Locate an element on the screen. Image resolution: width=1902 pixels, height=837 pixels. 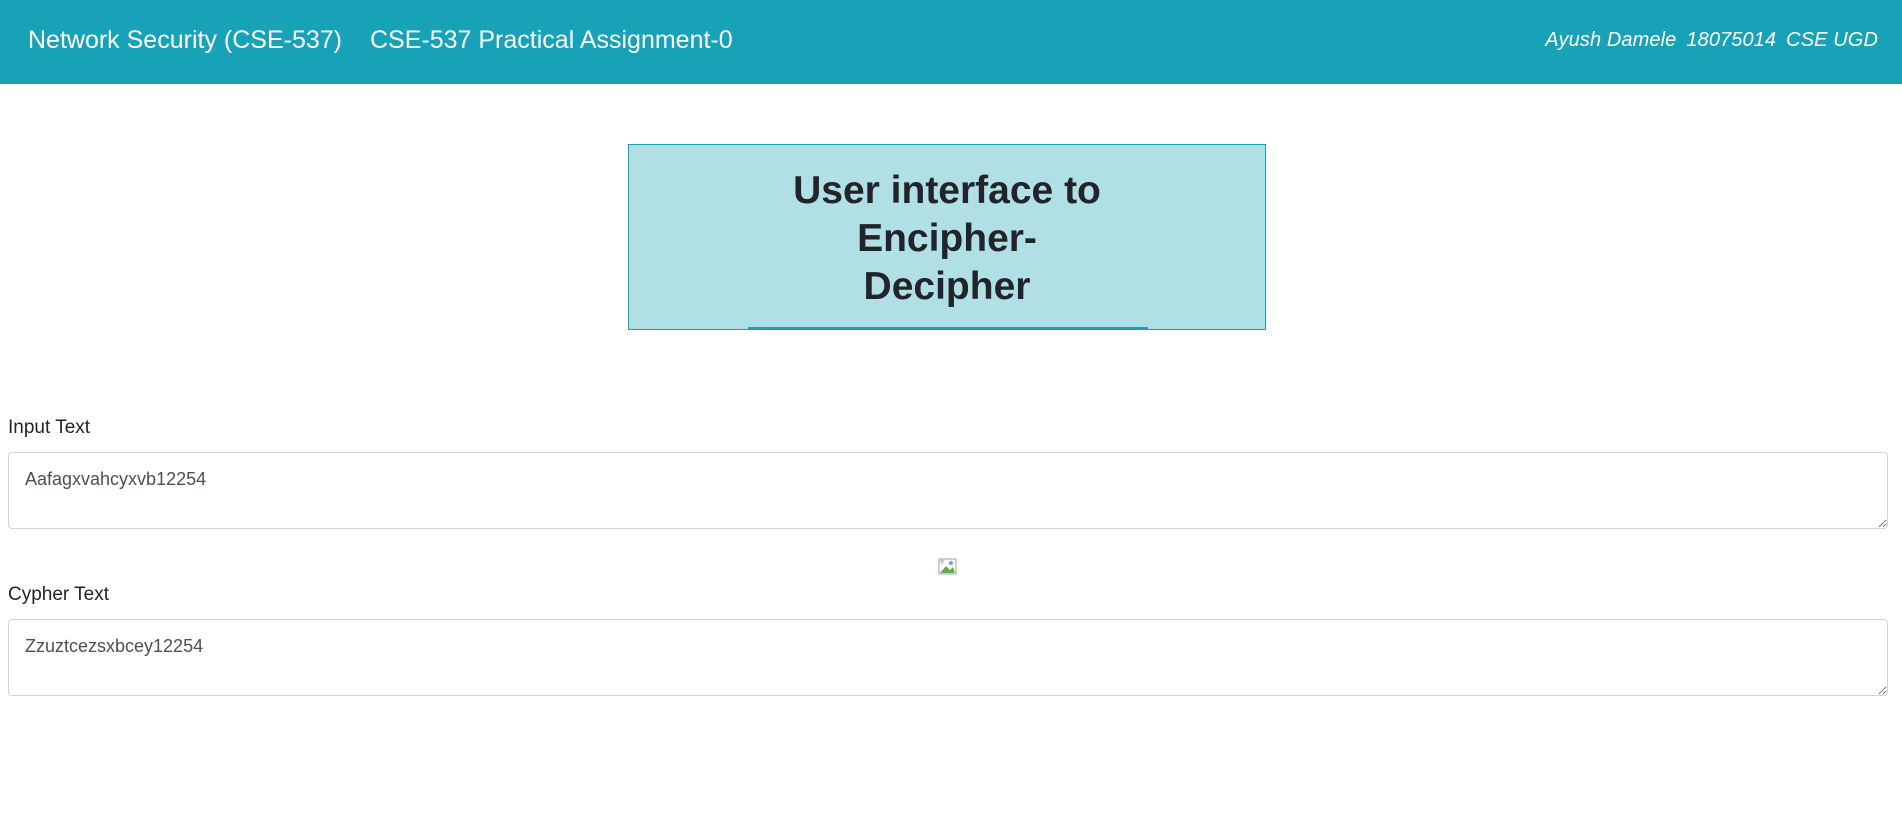
cypher-text-field: Zzuztcezsxbcey12254 is located at coordinates (948, 657).